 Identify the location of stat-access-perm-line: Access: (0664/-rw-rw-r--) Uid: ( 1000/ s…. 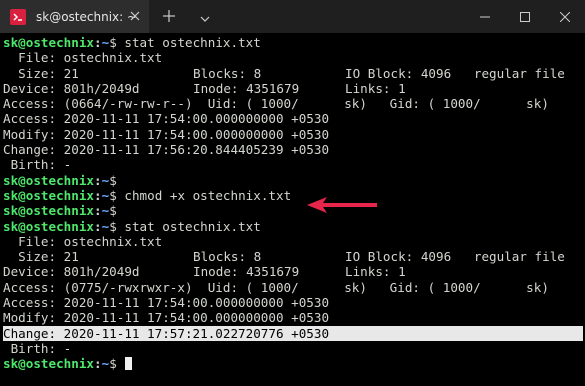
(276, 104).